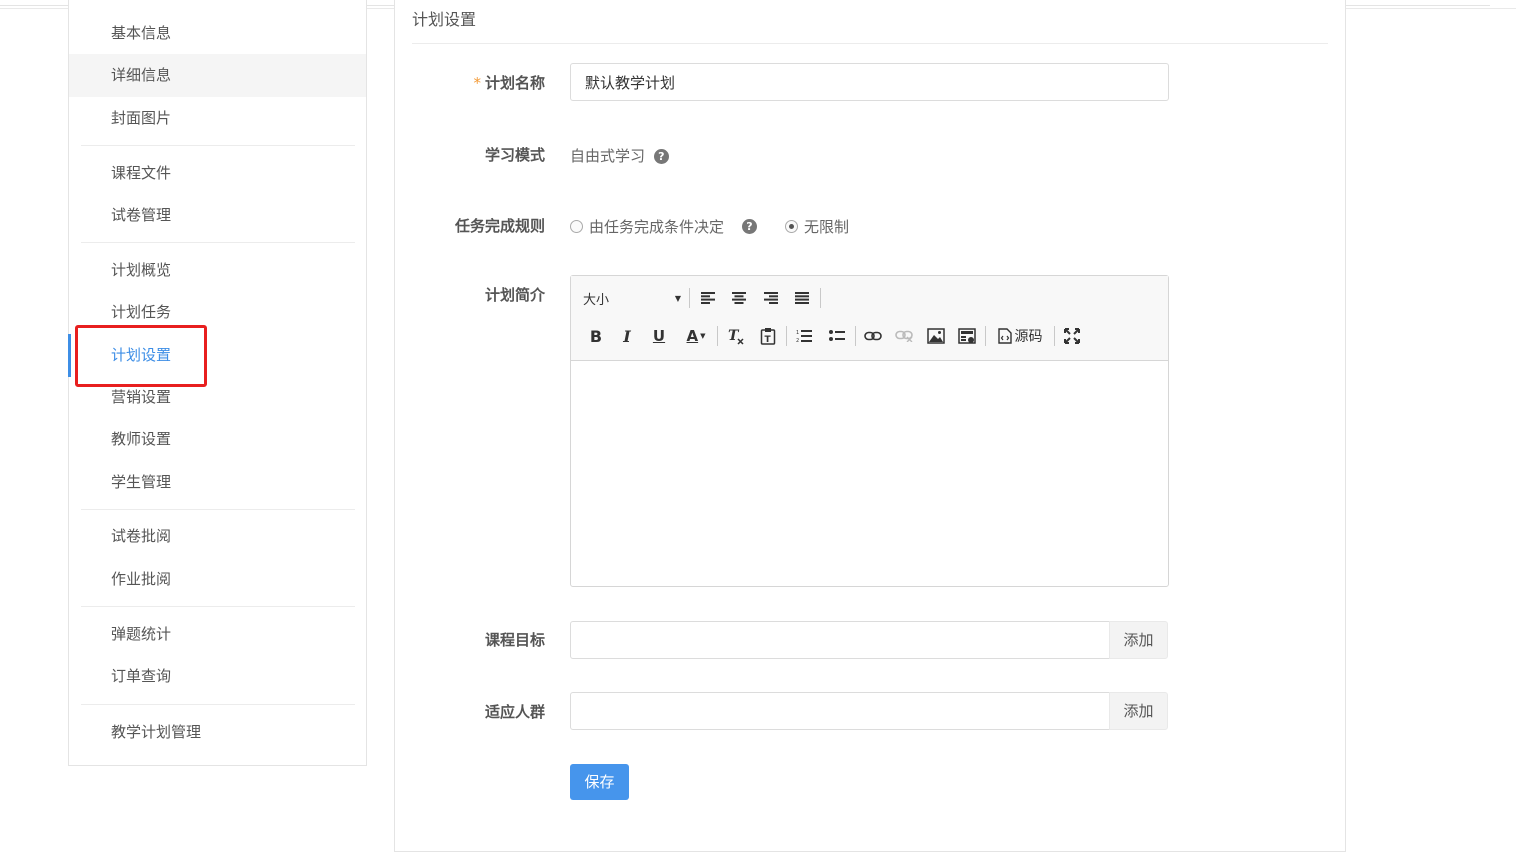 This screenshot has width=1516, height=854. I want to click on course-goals-group: 添加, so click(869, 640).